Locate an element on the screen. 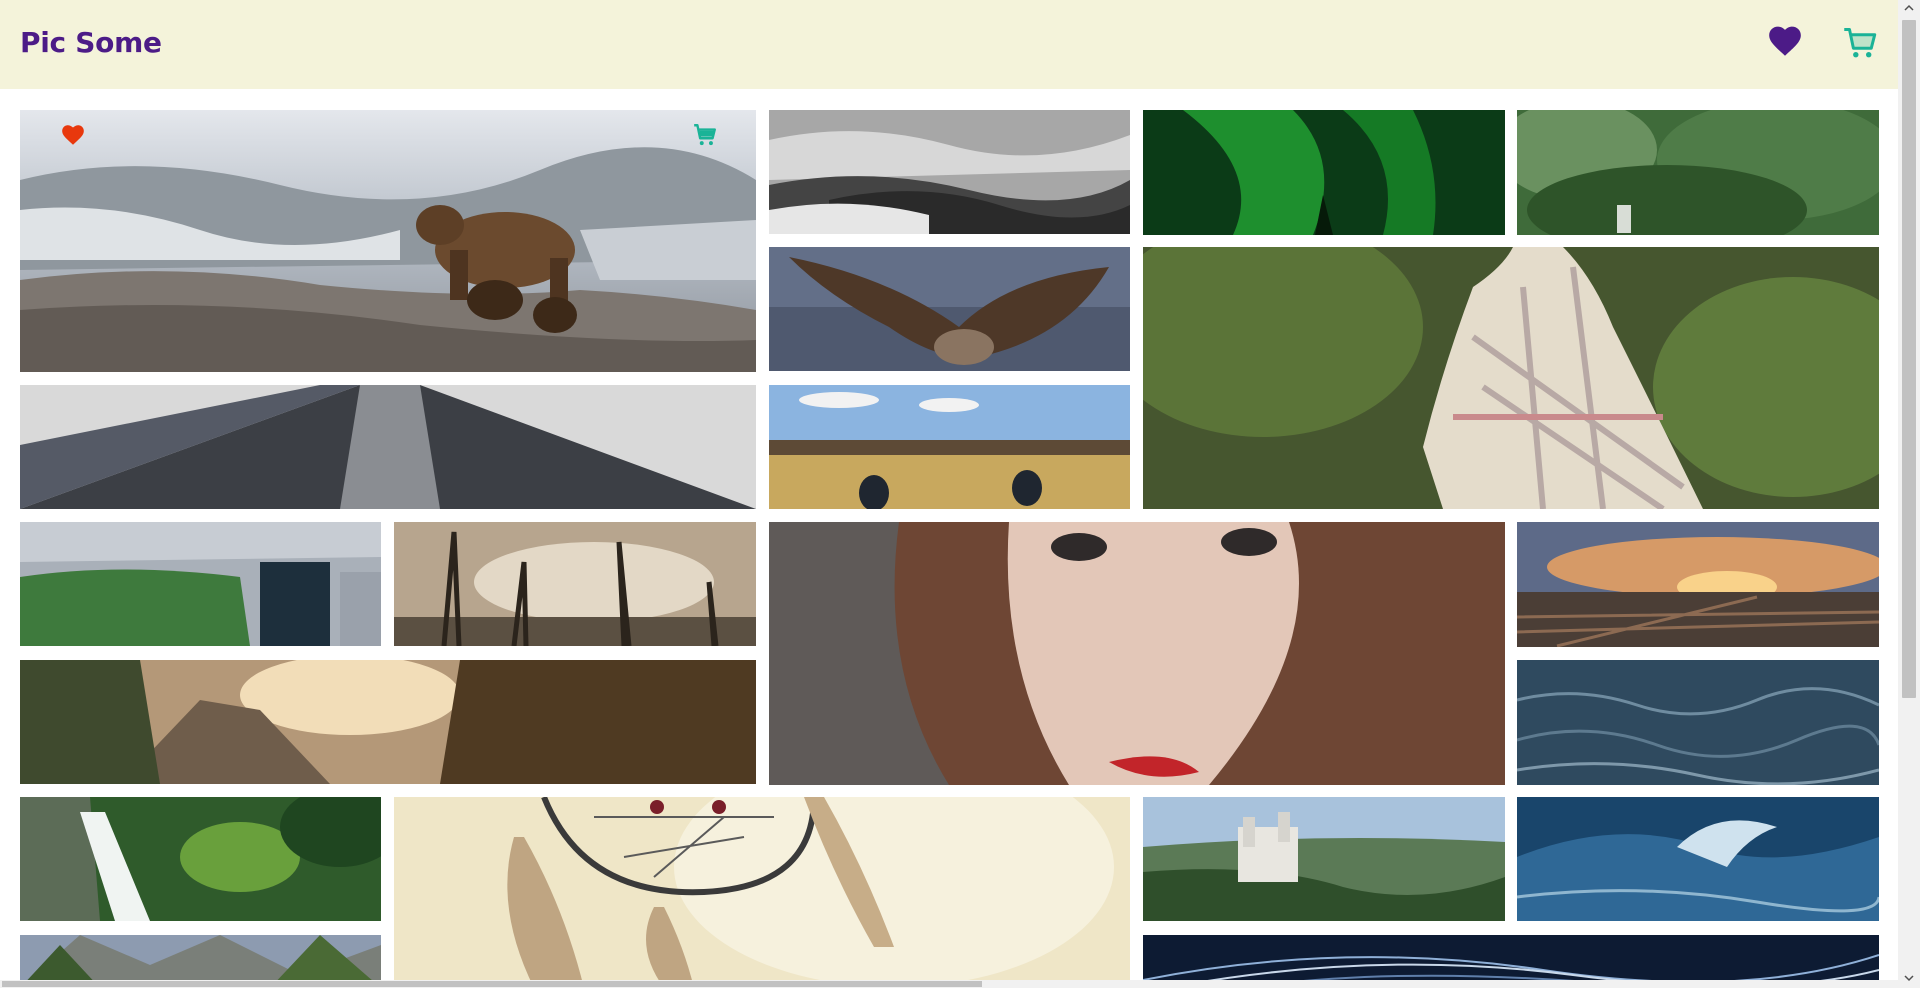  photo-skyscraper is located at coordinates (388, 447).